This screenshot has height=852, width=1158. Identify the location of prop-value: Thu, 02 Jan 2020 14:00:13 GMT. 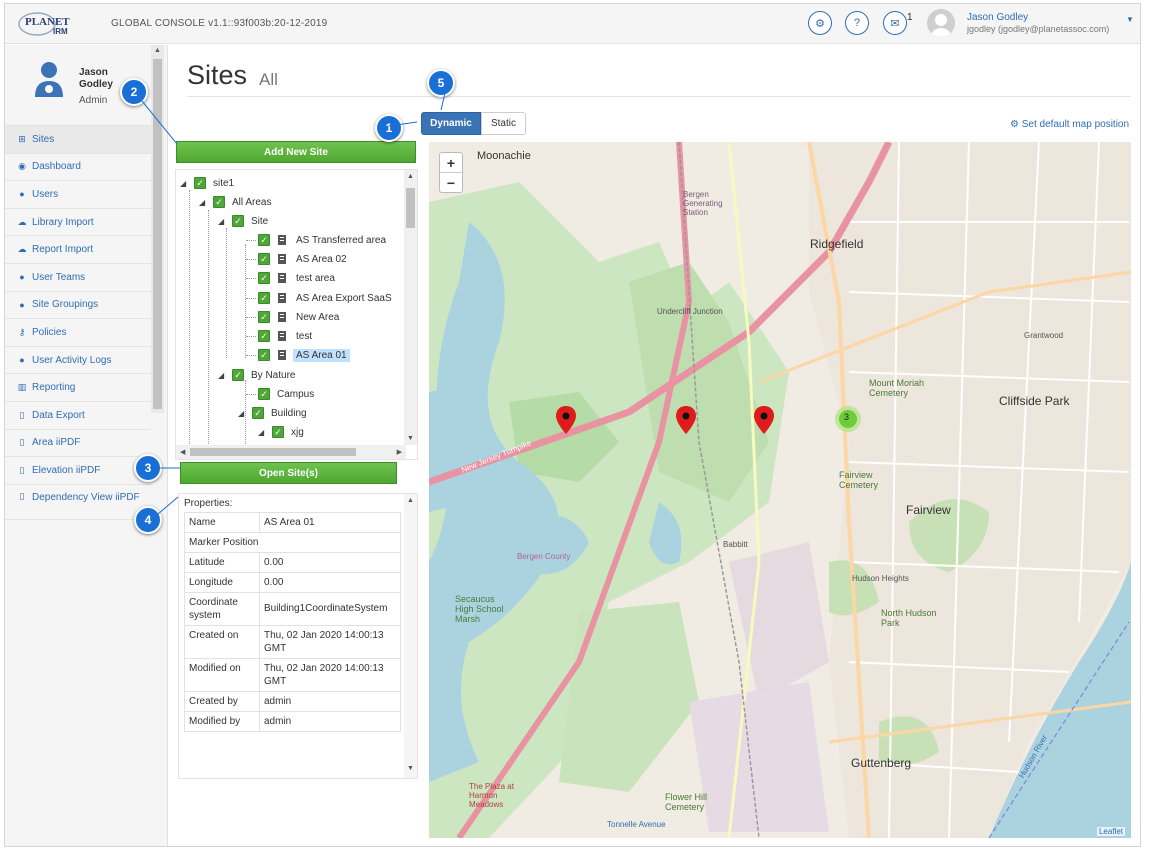
(330, 675).